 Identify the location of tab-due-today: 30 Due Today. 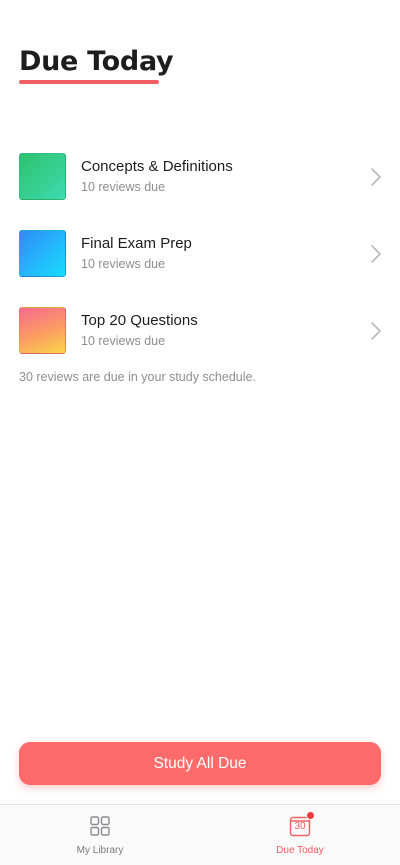
(300, 835).